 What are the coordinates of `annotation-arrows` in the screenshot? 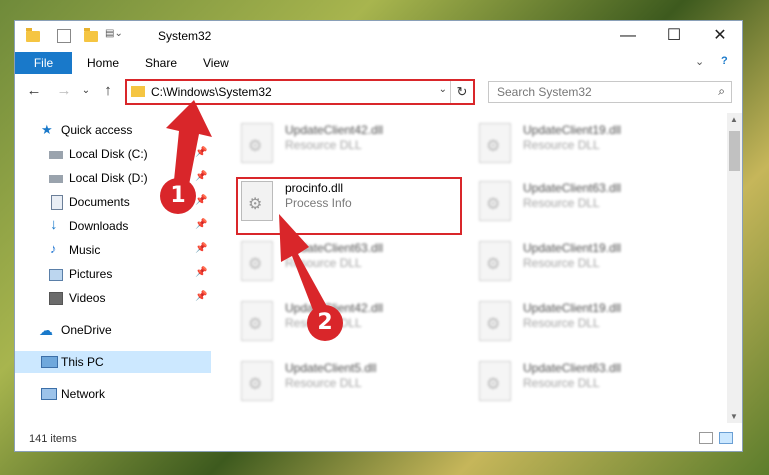 It's located at (247, 209).